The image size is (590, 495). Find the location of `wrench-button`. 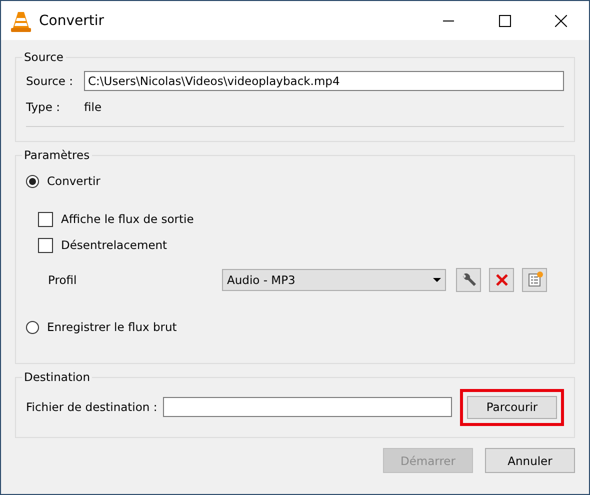

wrench-button is located at coordinates (468, 280).